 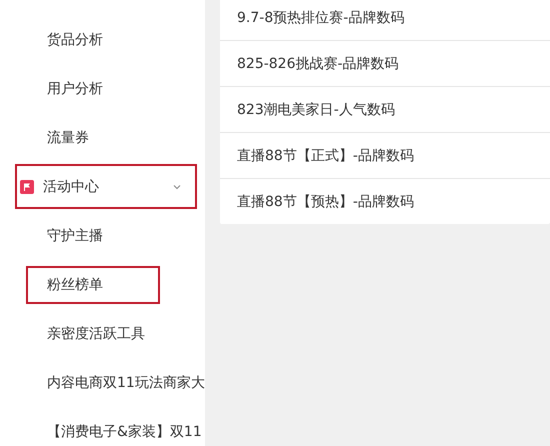 I want to click on menu-item: 流量券, so click(x=68, y=137).